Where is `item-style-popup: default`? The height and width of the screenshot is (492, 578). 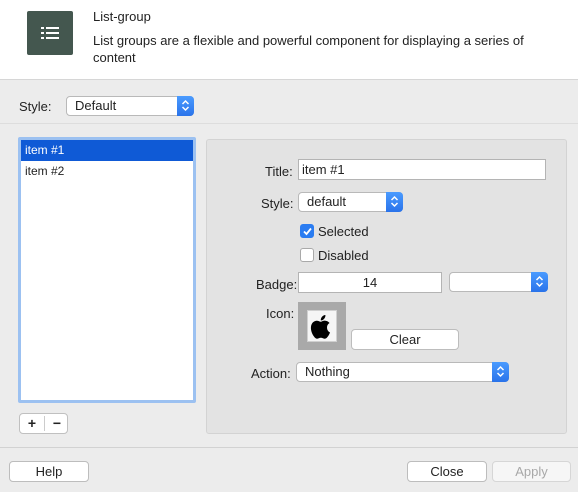 item-style-popup: default is located at coordinates (350, 202).